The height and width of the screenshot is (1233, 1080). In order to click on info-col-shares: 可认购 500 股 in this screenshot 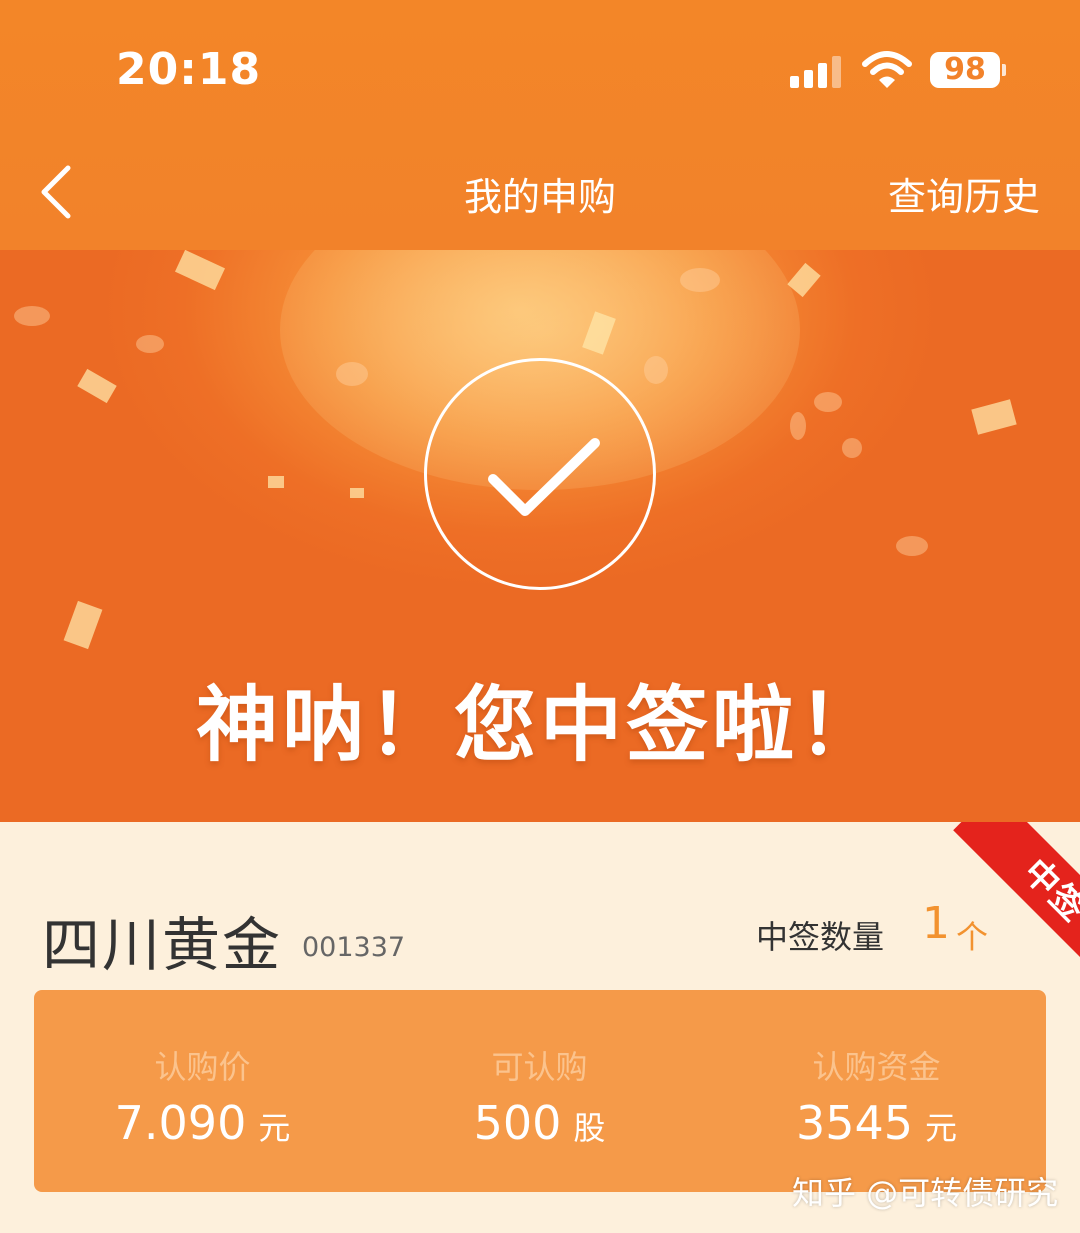, I will do `click(539, 1091)`.